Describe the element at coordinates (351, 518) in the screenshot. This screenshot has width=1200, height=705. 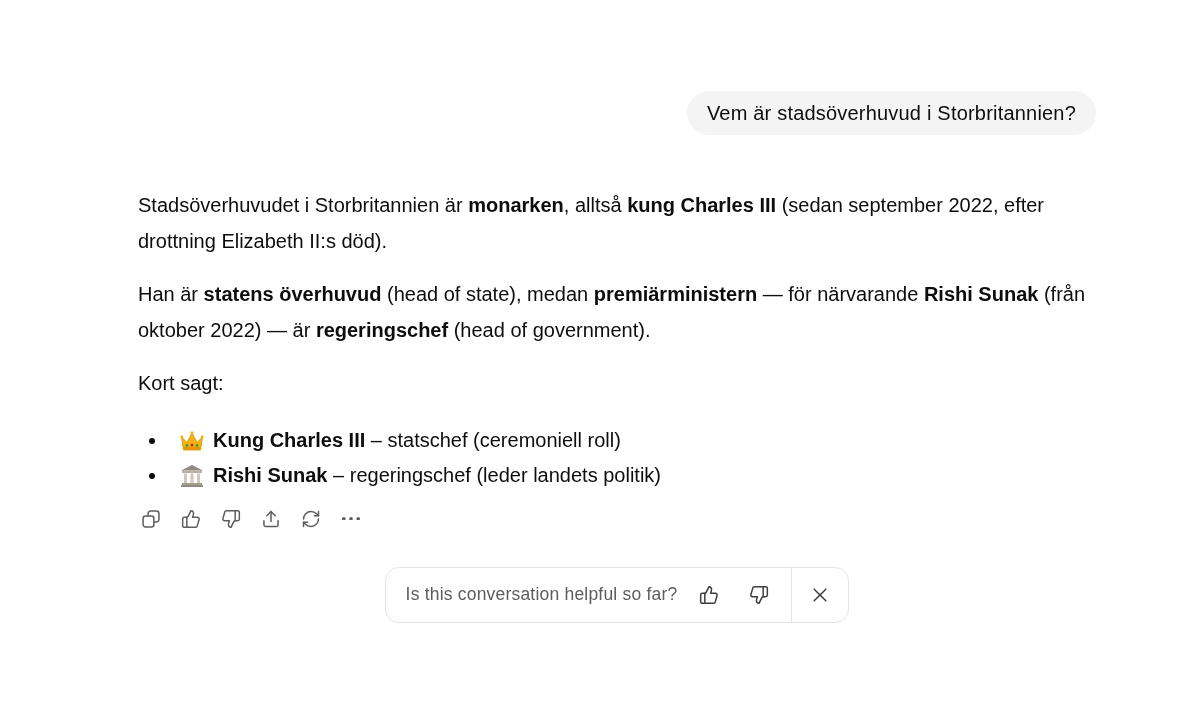
I see `more-icon` at that location.